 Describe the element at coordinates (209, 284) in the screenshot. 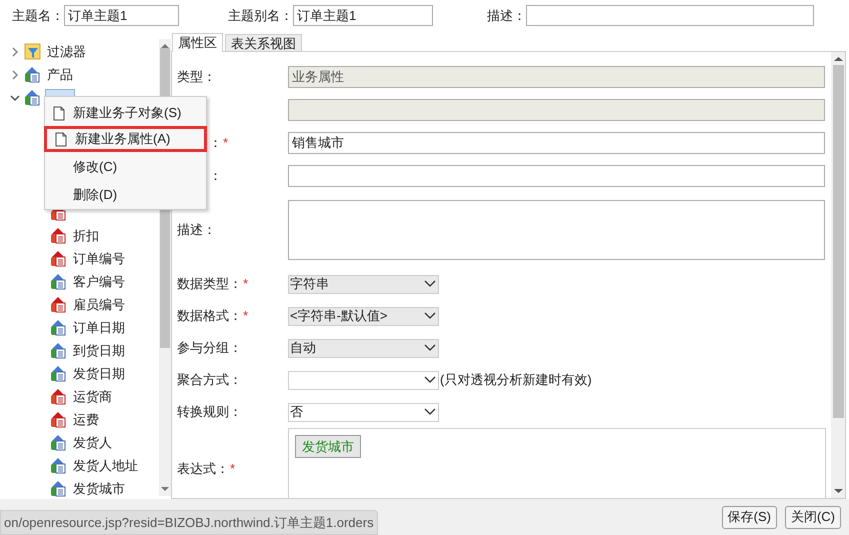

I see `field-label: 数据类型：` at that location.